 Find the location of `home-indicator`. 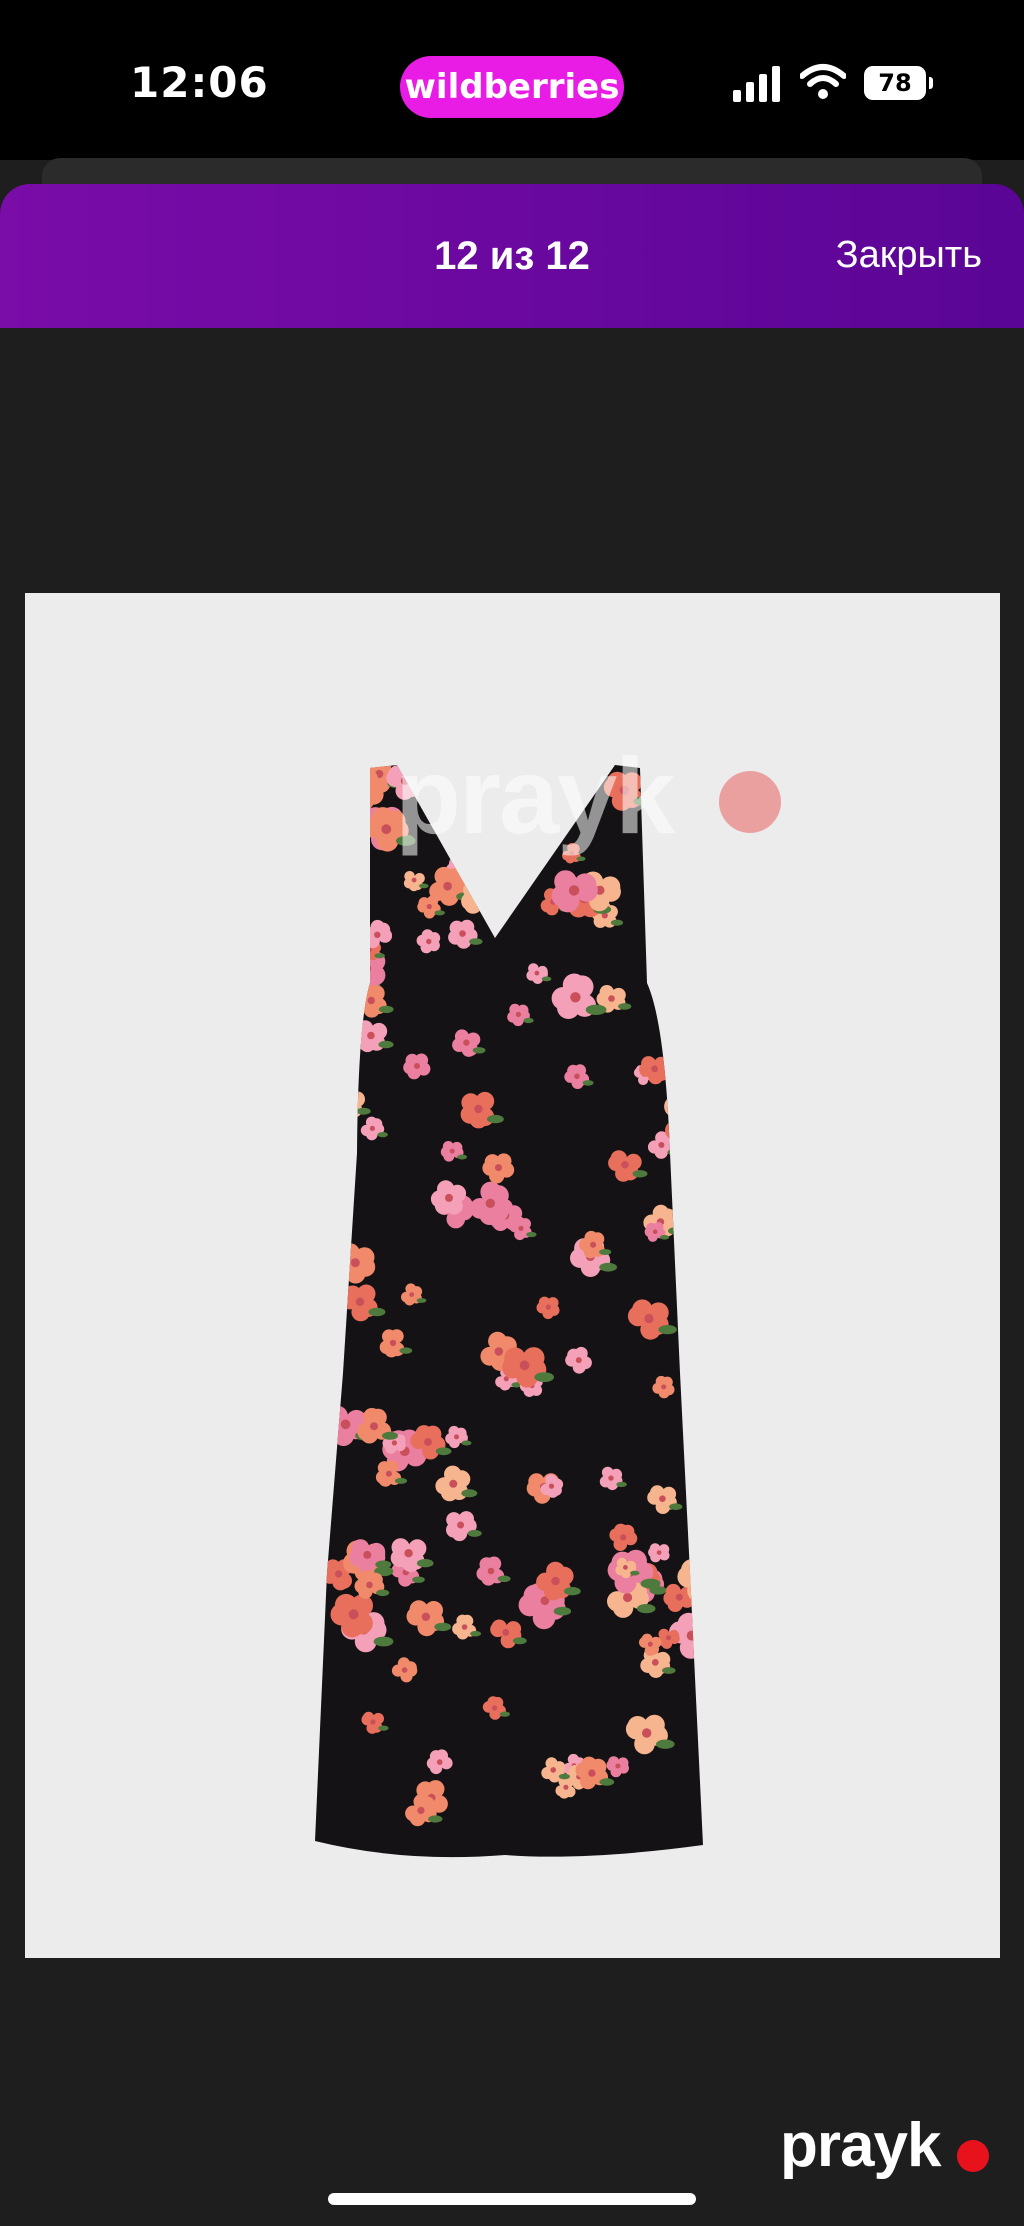

home-indicator is located at coordinates (512, 2199).